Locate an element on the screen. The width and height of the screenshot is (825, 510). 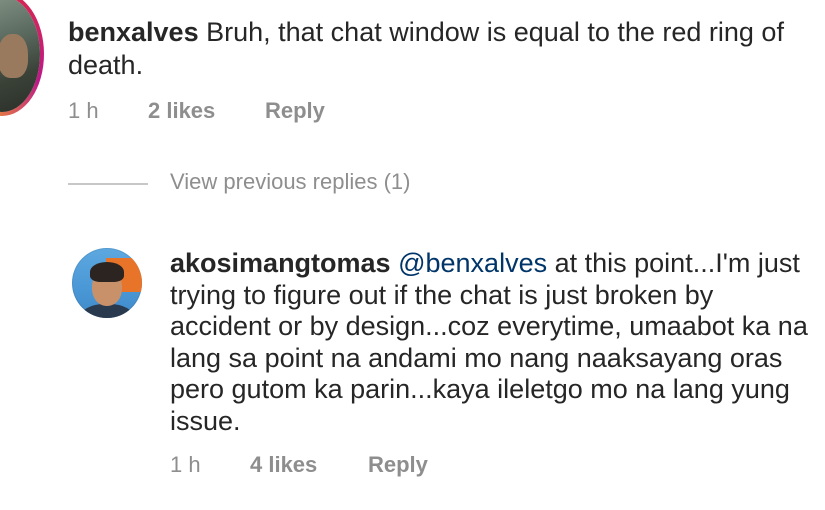
avatar-photo is located at coordinates (20, 56).